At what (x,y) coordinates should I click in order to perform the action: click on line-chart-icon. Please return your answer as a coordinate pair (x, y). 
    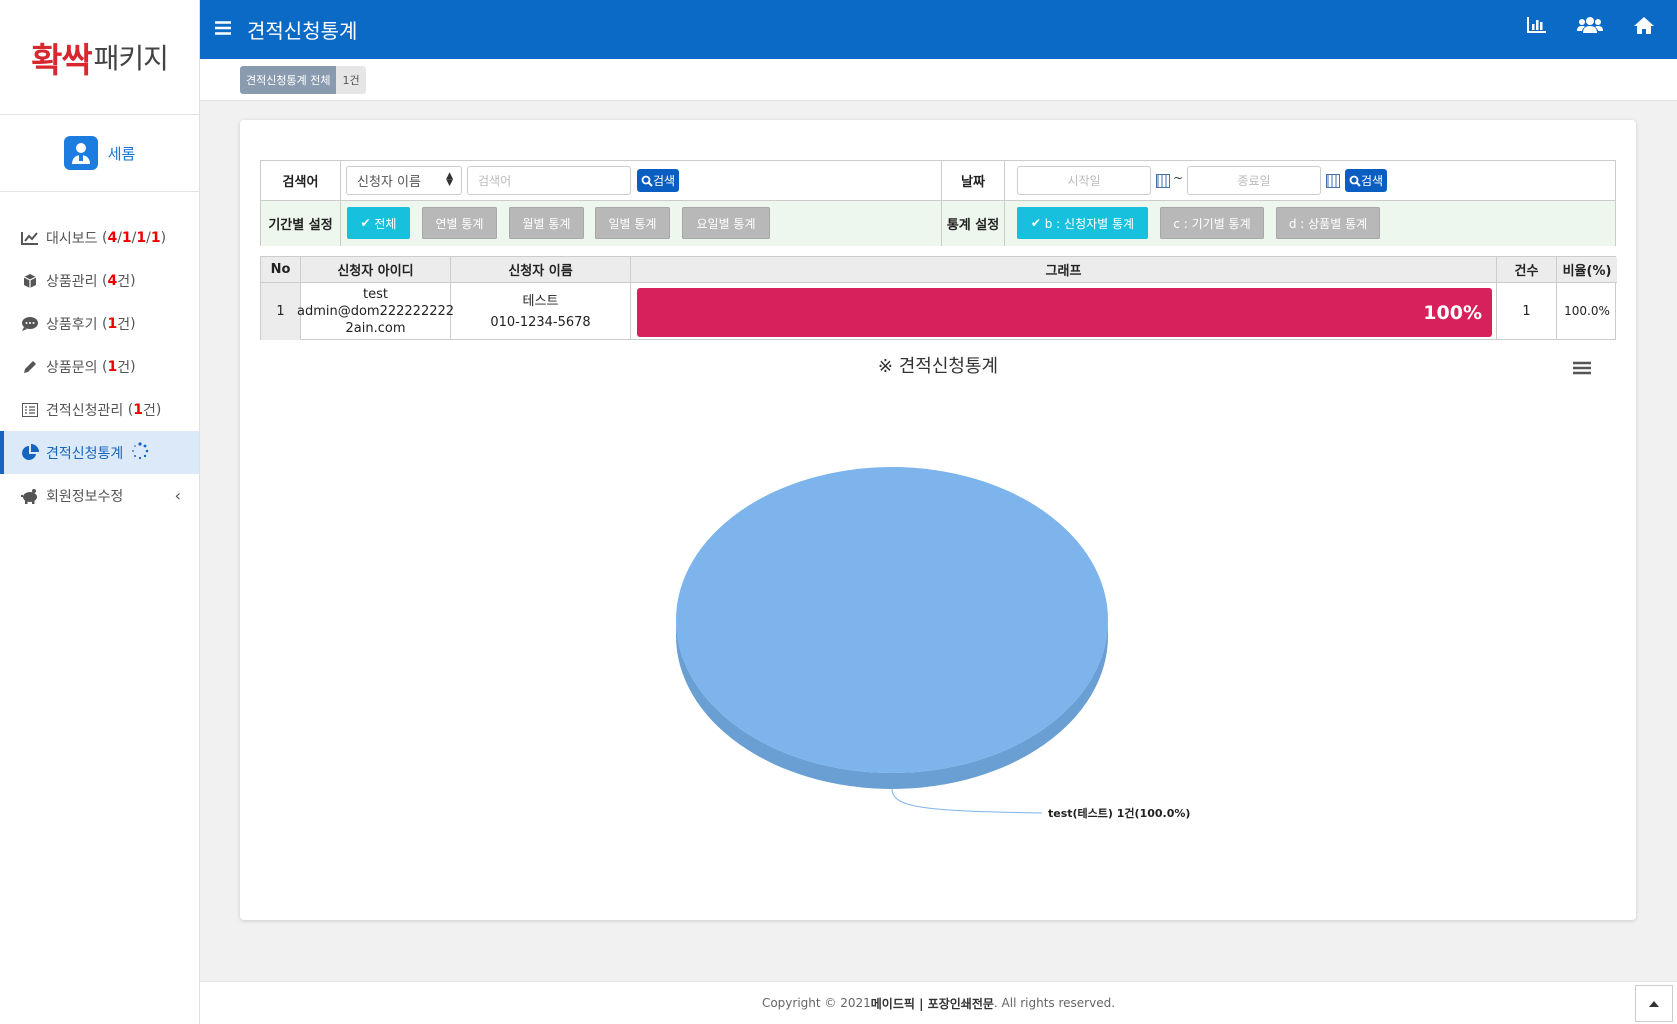
    Looking at the image, I should click on (30, 238).